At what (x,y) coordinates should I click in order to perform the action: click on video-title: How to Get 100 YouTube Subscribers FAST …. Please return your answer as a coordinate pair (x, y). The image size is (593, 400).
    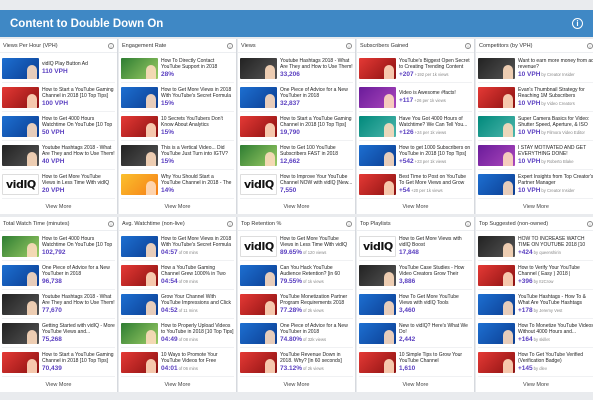
    Looking at the image, I should click on (316, 151).